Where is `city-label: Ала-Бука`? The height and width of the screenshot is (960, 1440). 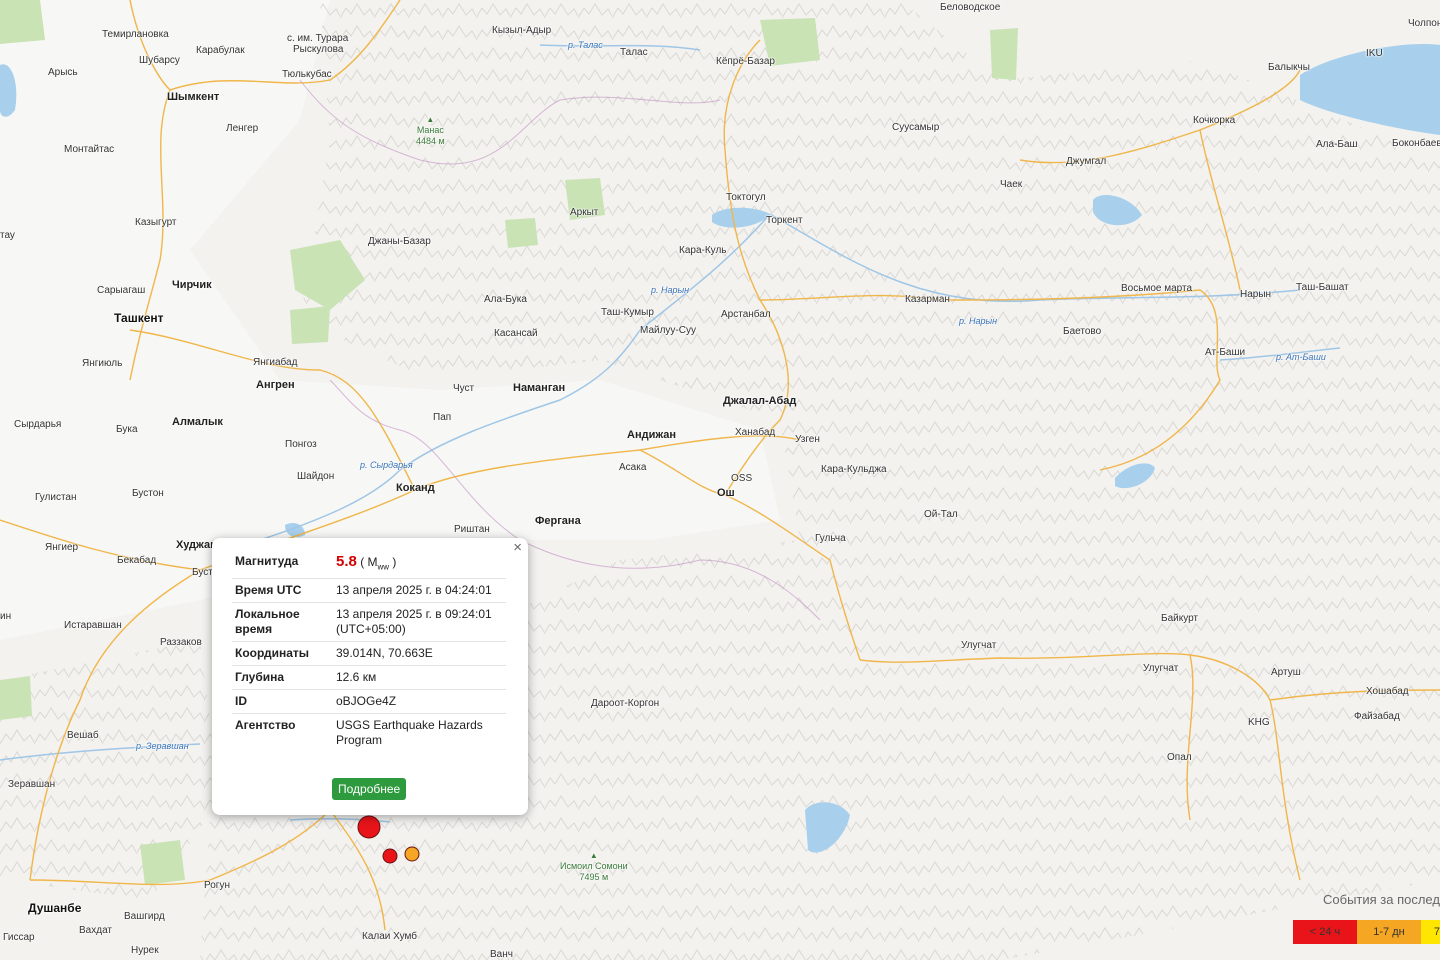
city-label: Ала-Бука is located at coordinates (505, 299).